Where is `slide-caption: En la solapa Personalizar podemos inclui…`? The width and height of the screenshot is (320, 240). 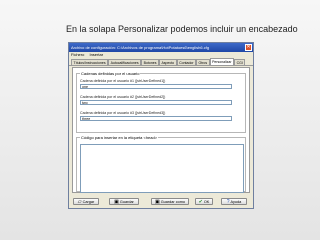
slide-caption: En la solapa Personalizar podemos inclui… is located at coordinates (182, 29).